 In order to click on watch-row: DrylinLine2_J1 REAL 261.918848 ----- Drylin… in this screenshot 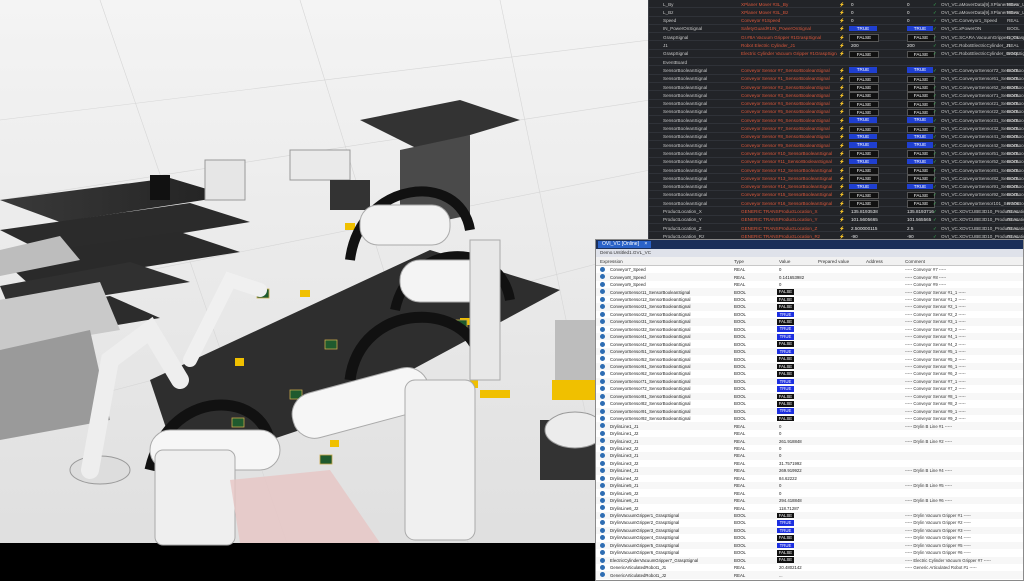, I will do `click(809, 441)`.